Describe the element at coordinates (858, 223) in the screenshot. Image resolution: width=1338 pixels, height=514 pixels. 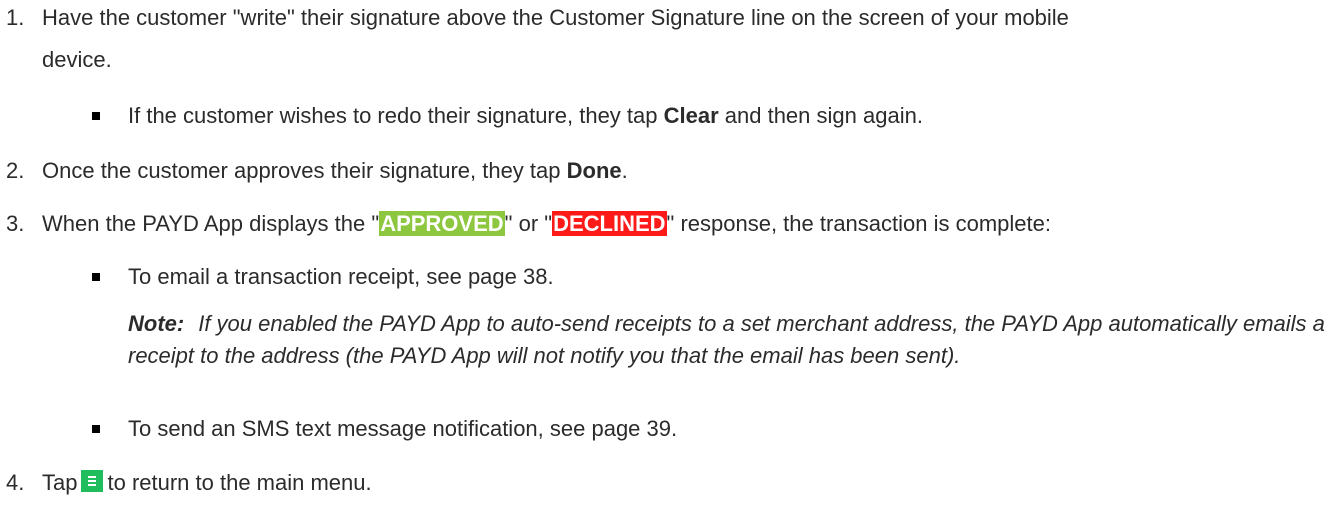
I see `text-segment: " response, the transaction is complete:` at that location.